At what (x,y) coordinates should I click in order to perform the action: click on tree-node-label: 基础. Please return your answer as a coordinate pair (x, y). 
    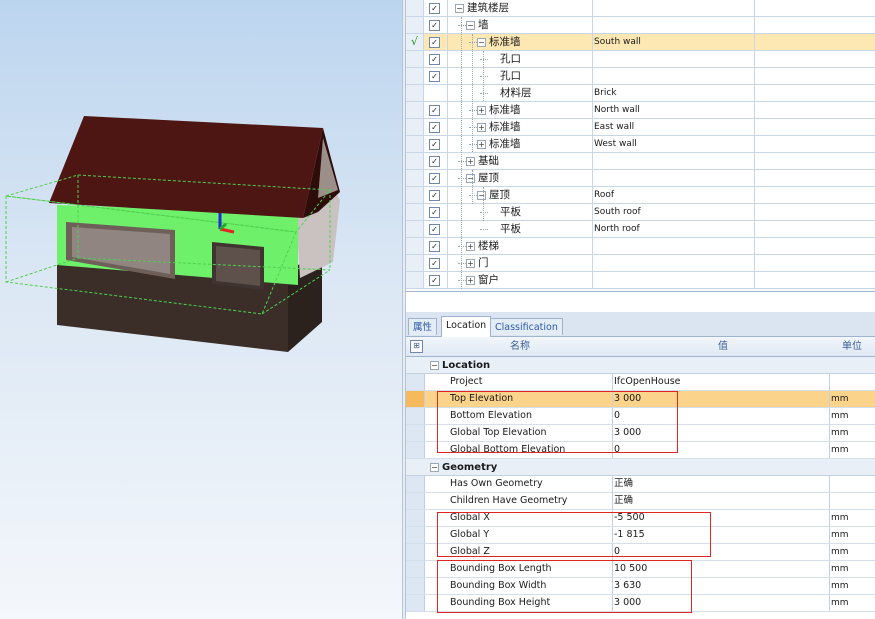
    Looking at the image, I should click on (488, 161).